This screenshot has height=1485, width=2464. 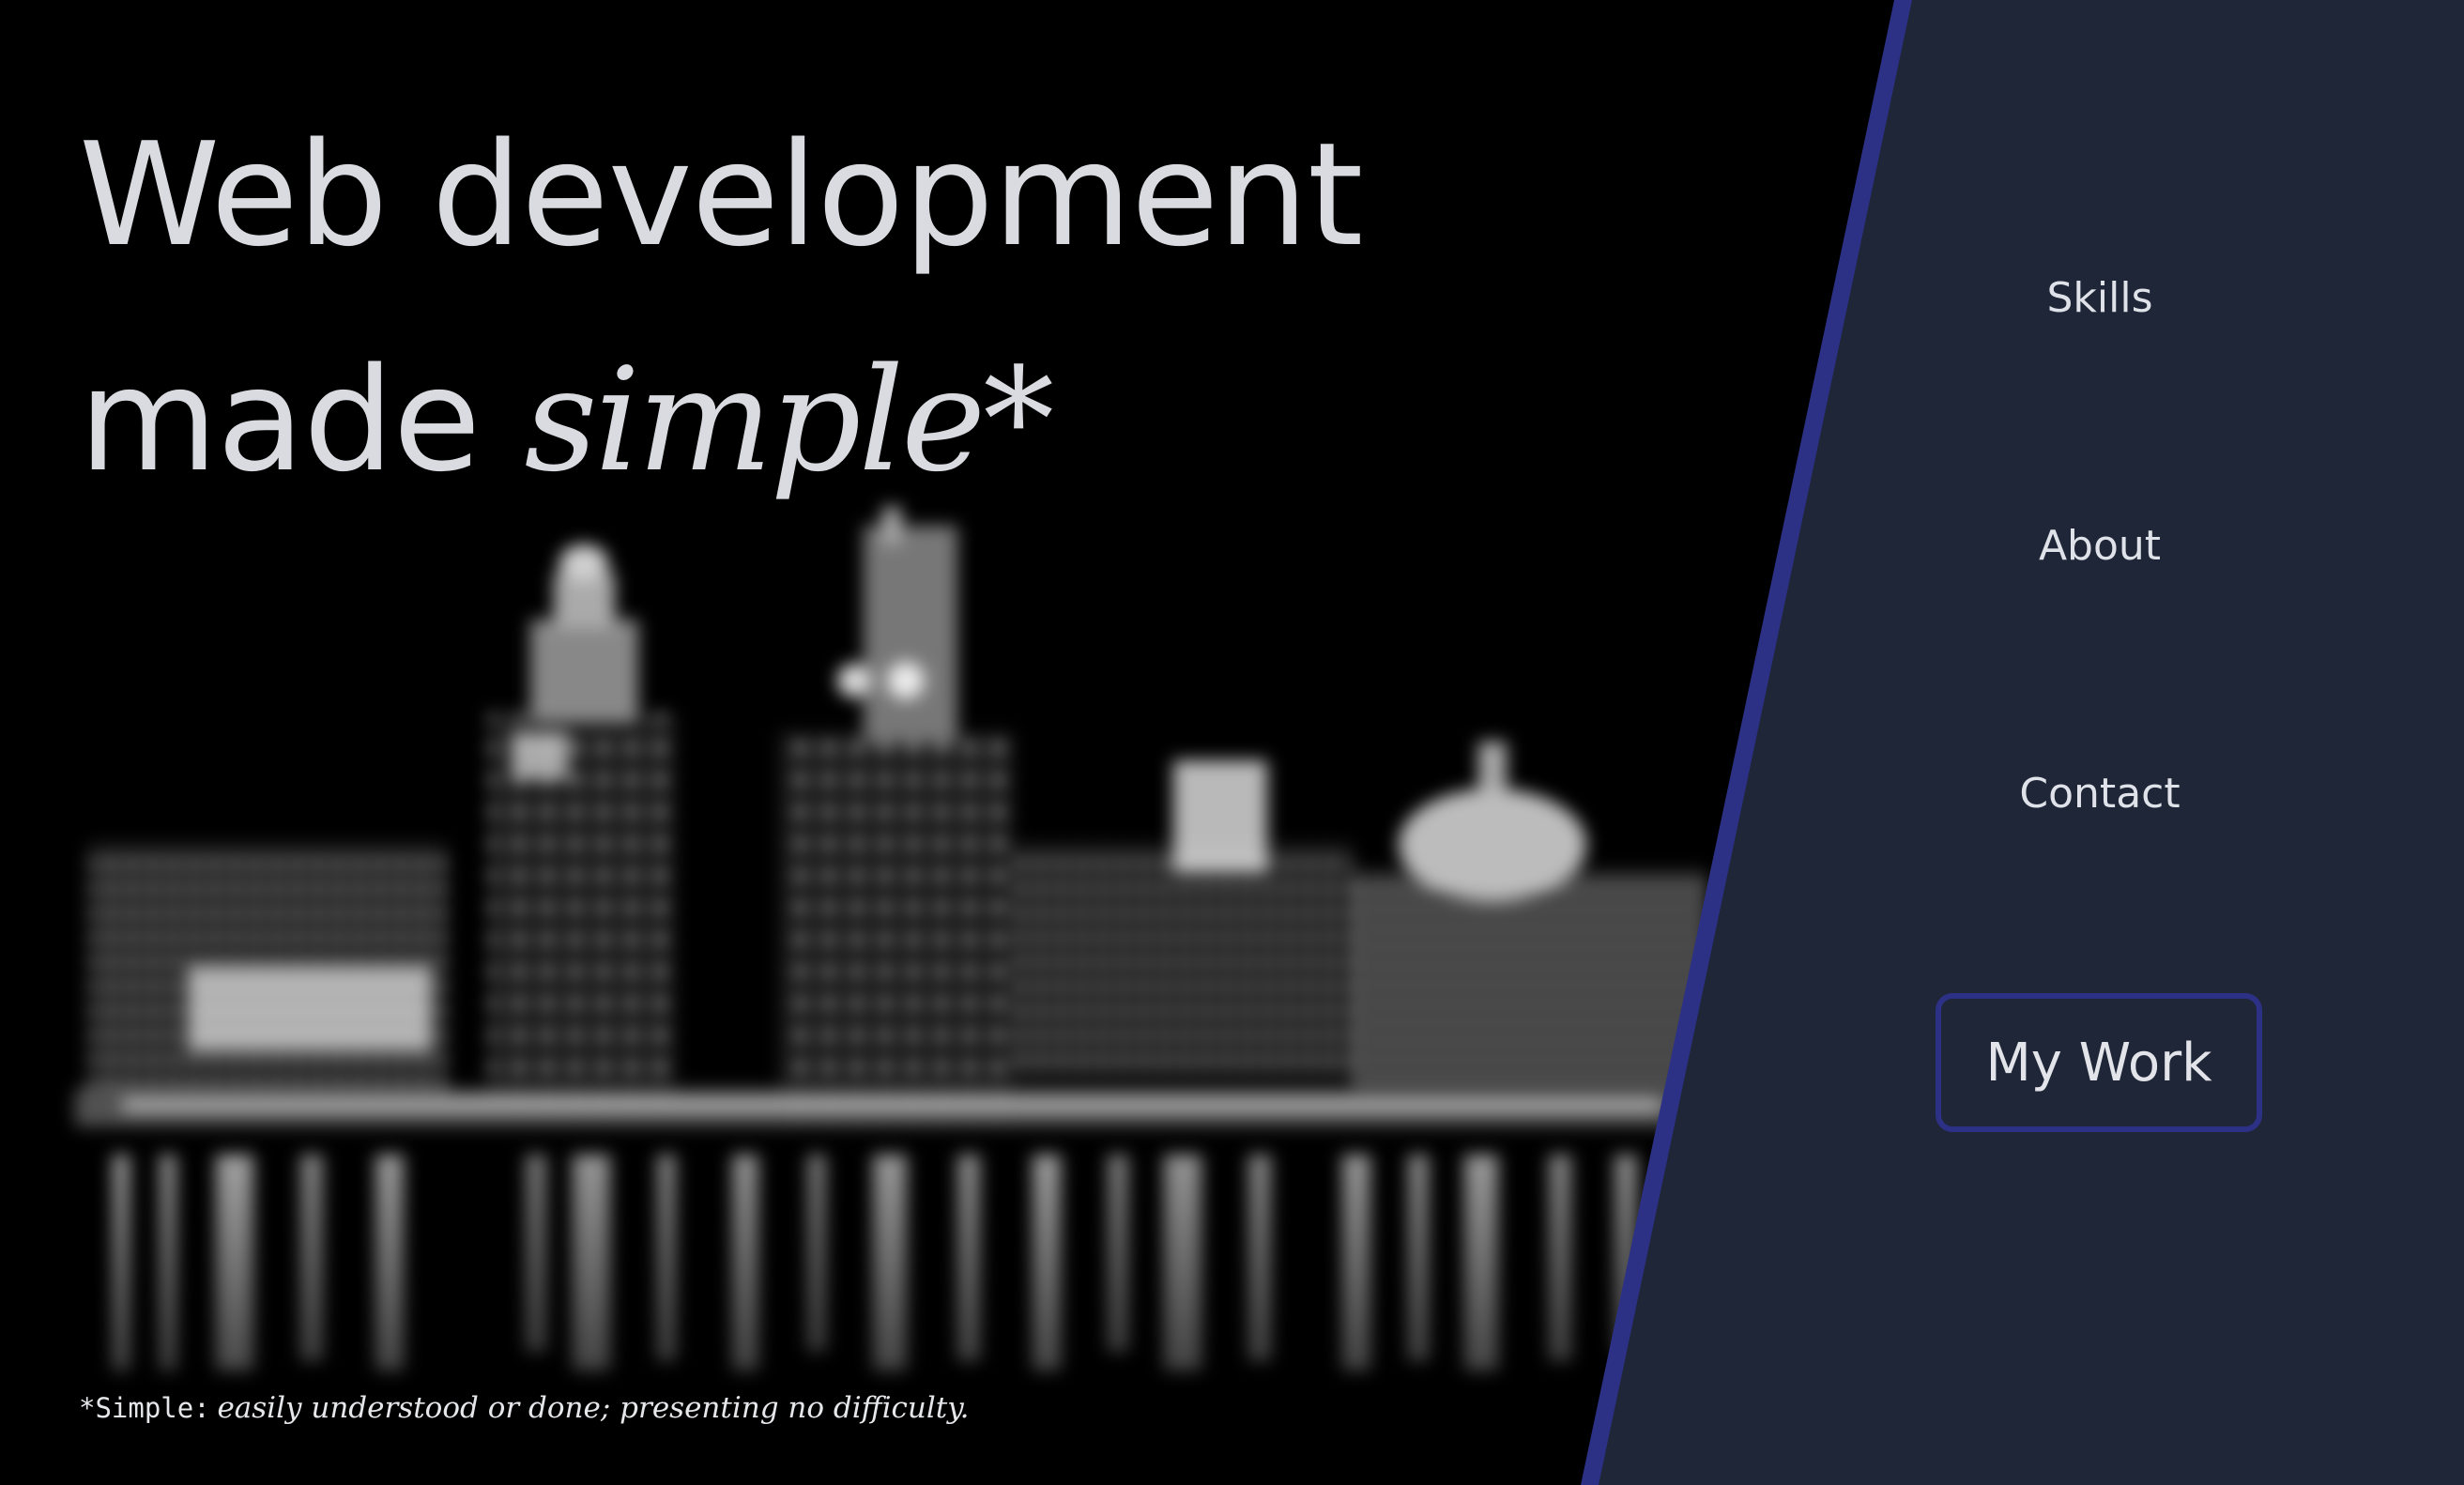 What do you see at coordinates (721, 195) in the screenshot?
I see `headline-line-1: Web development` at bounding box center [721, 195].